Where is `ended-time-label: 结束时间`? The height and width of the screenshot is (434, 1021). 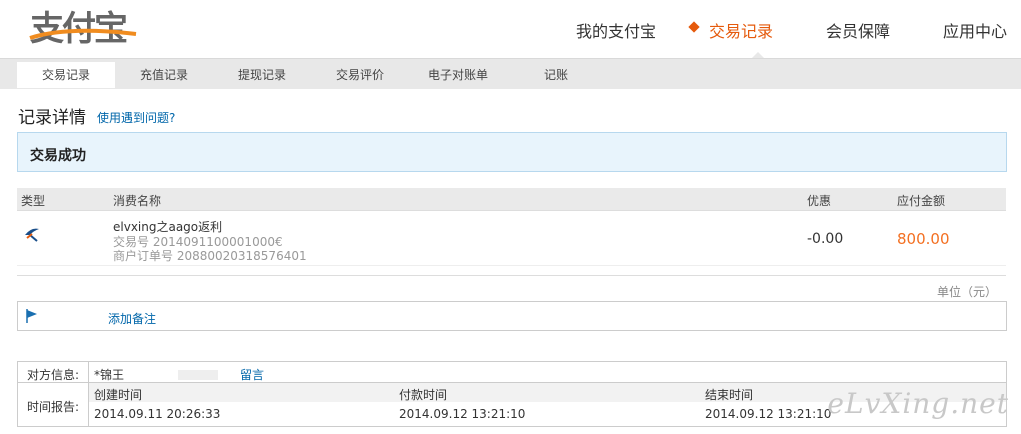
ended-time-label: 结束时间 is located at coordinates (729, 395).